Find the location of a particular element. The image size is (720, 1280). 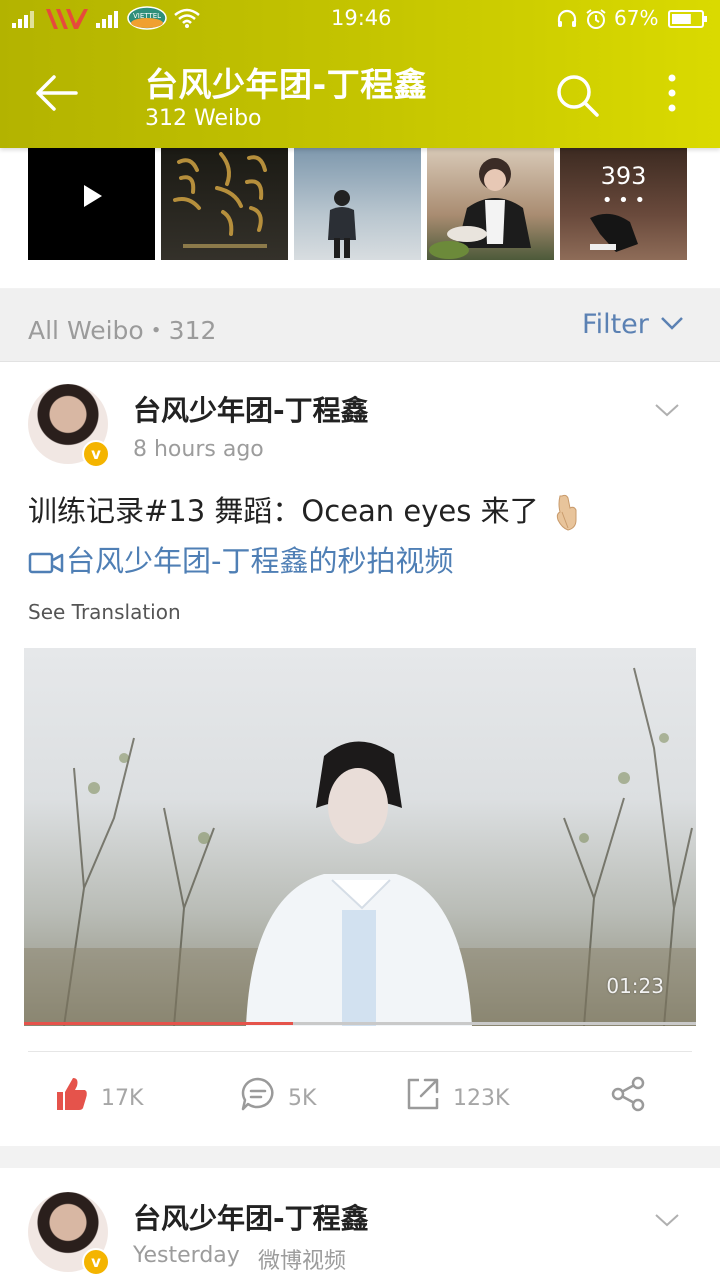

post-video-link: 台风少年团-丁程鑫的秒拍视频 is located at coordinates (240, 559).